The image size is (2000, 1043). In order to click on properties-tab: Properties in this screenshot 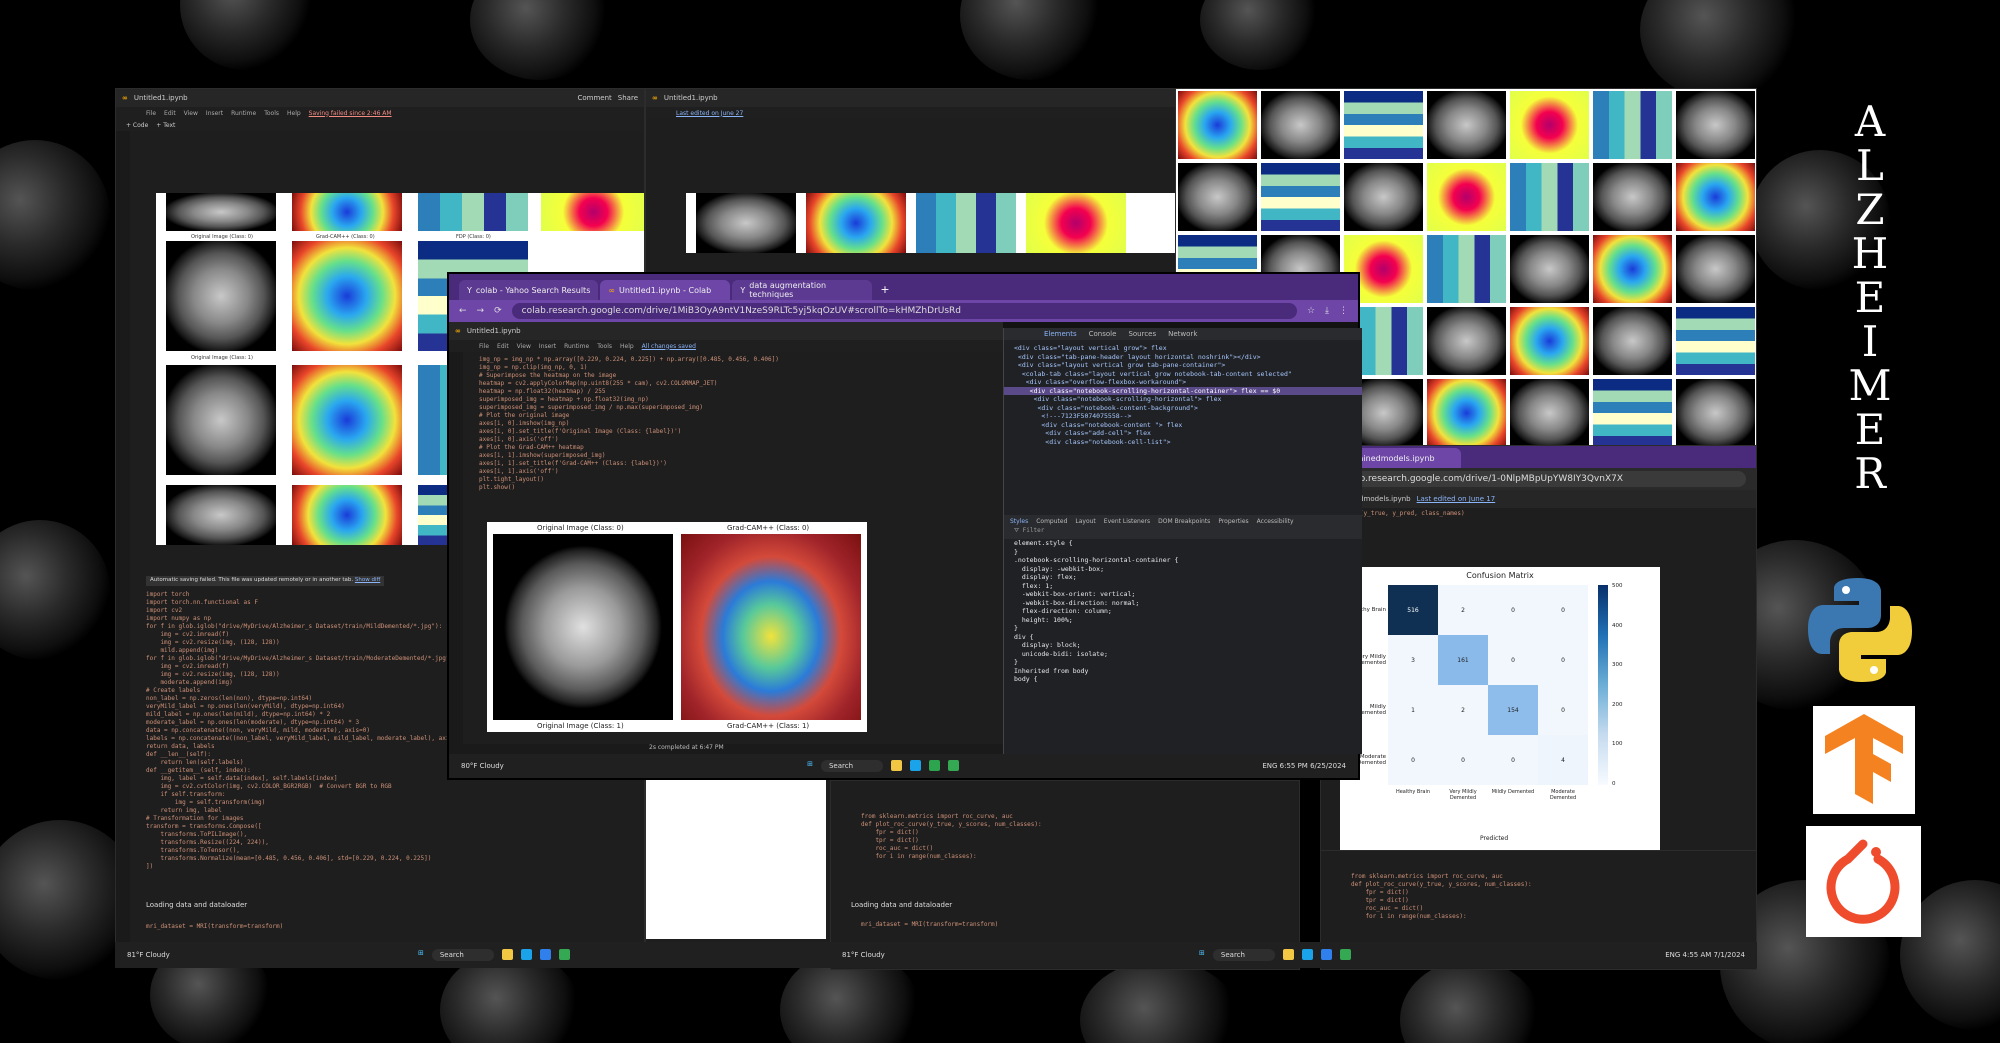, I will do `click(1233, 521)`.